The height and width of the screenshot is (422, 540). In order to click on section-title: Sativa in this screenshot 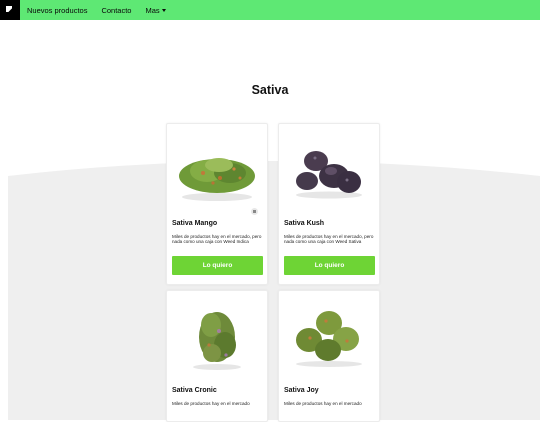, I will do `click(270, 90)`.